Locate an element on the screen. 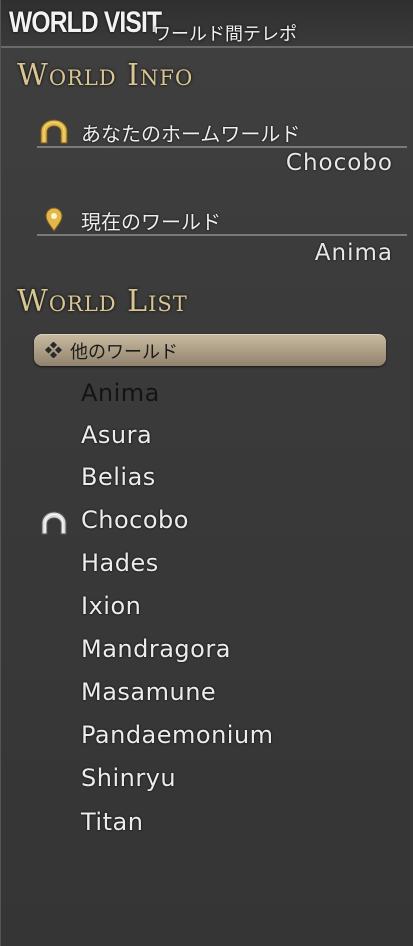 The height and width of the screenshot is (946, 413). title-bar: WORLD VISIT ワールド間テレポ is located at coordinates (207, 24).